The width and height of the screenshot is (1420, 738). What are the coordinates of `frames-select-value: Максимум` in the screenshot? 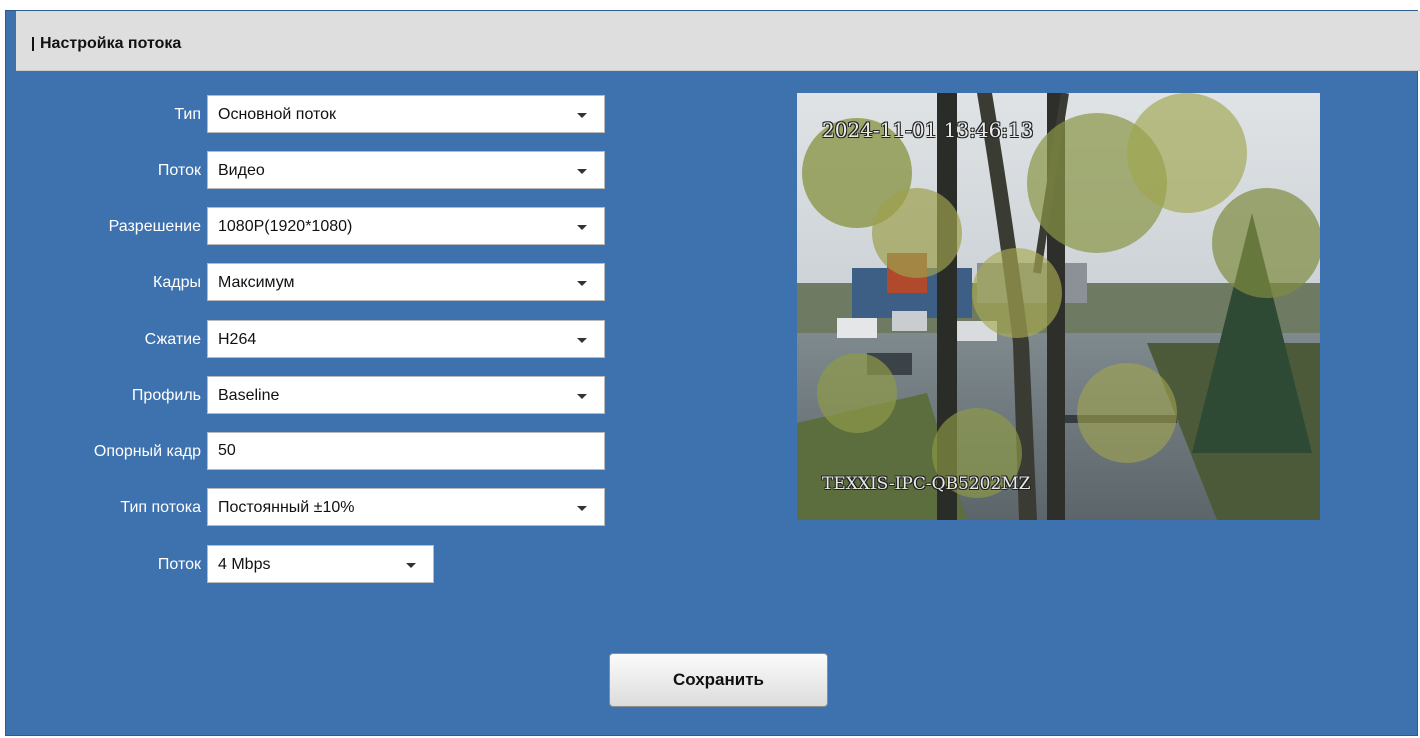 It's located at (256, 282).